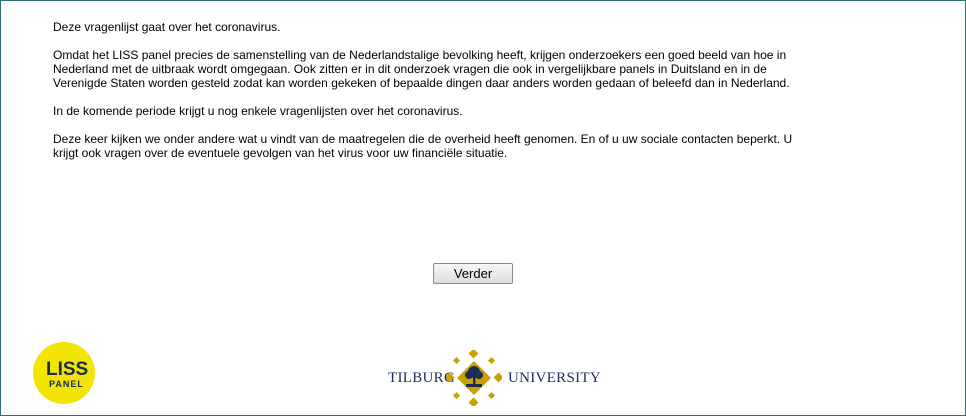 This screenshot has width=966, height=416. I want to click on tilburg-seal-icon, so click(474, 378).